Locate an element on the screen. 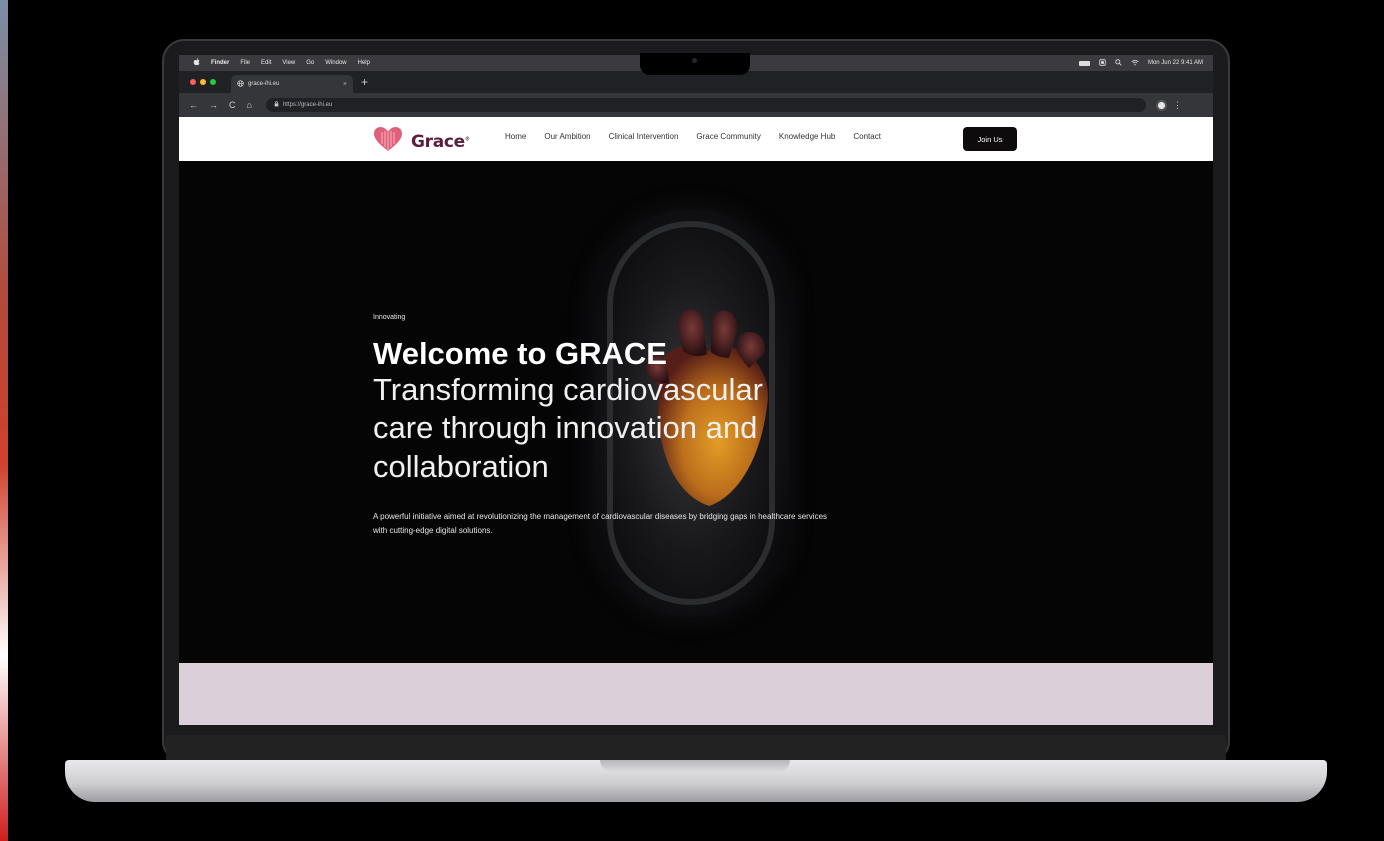 This screenshot has width=1384, height=841. apple-icon is located at coordinates (196, 63).